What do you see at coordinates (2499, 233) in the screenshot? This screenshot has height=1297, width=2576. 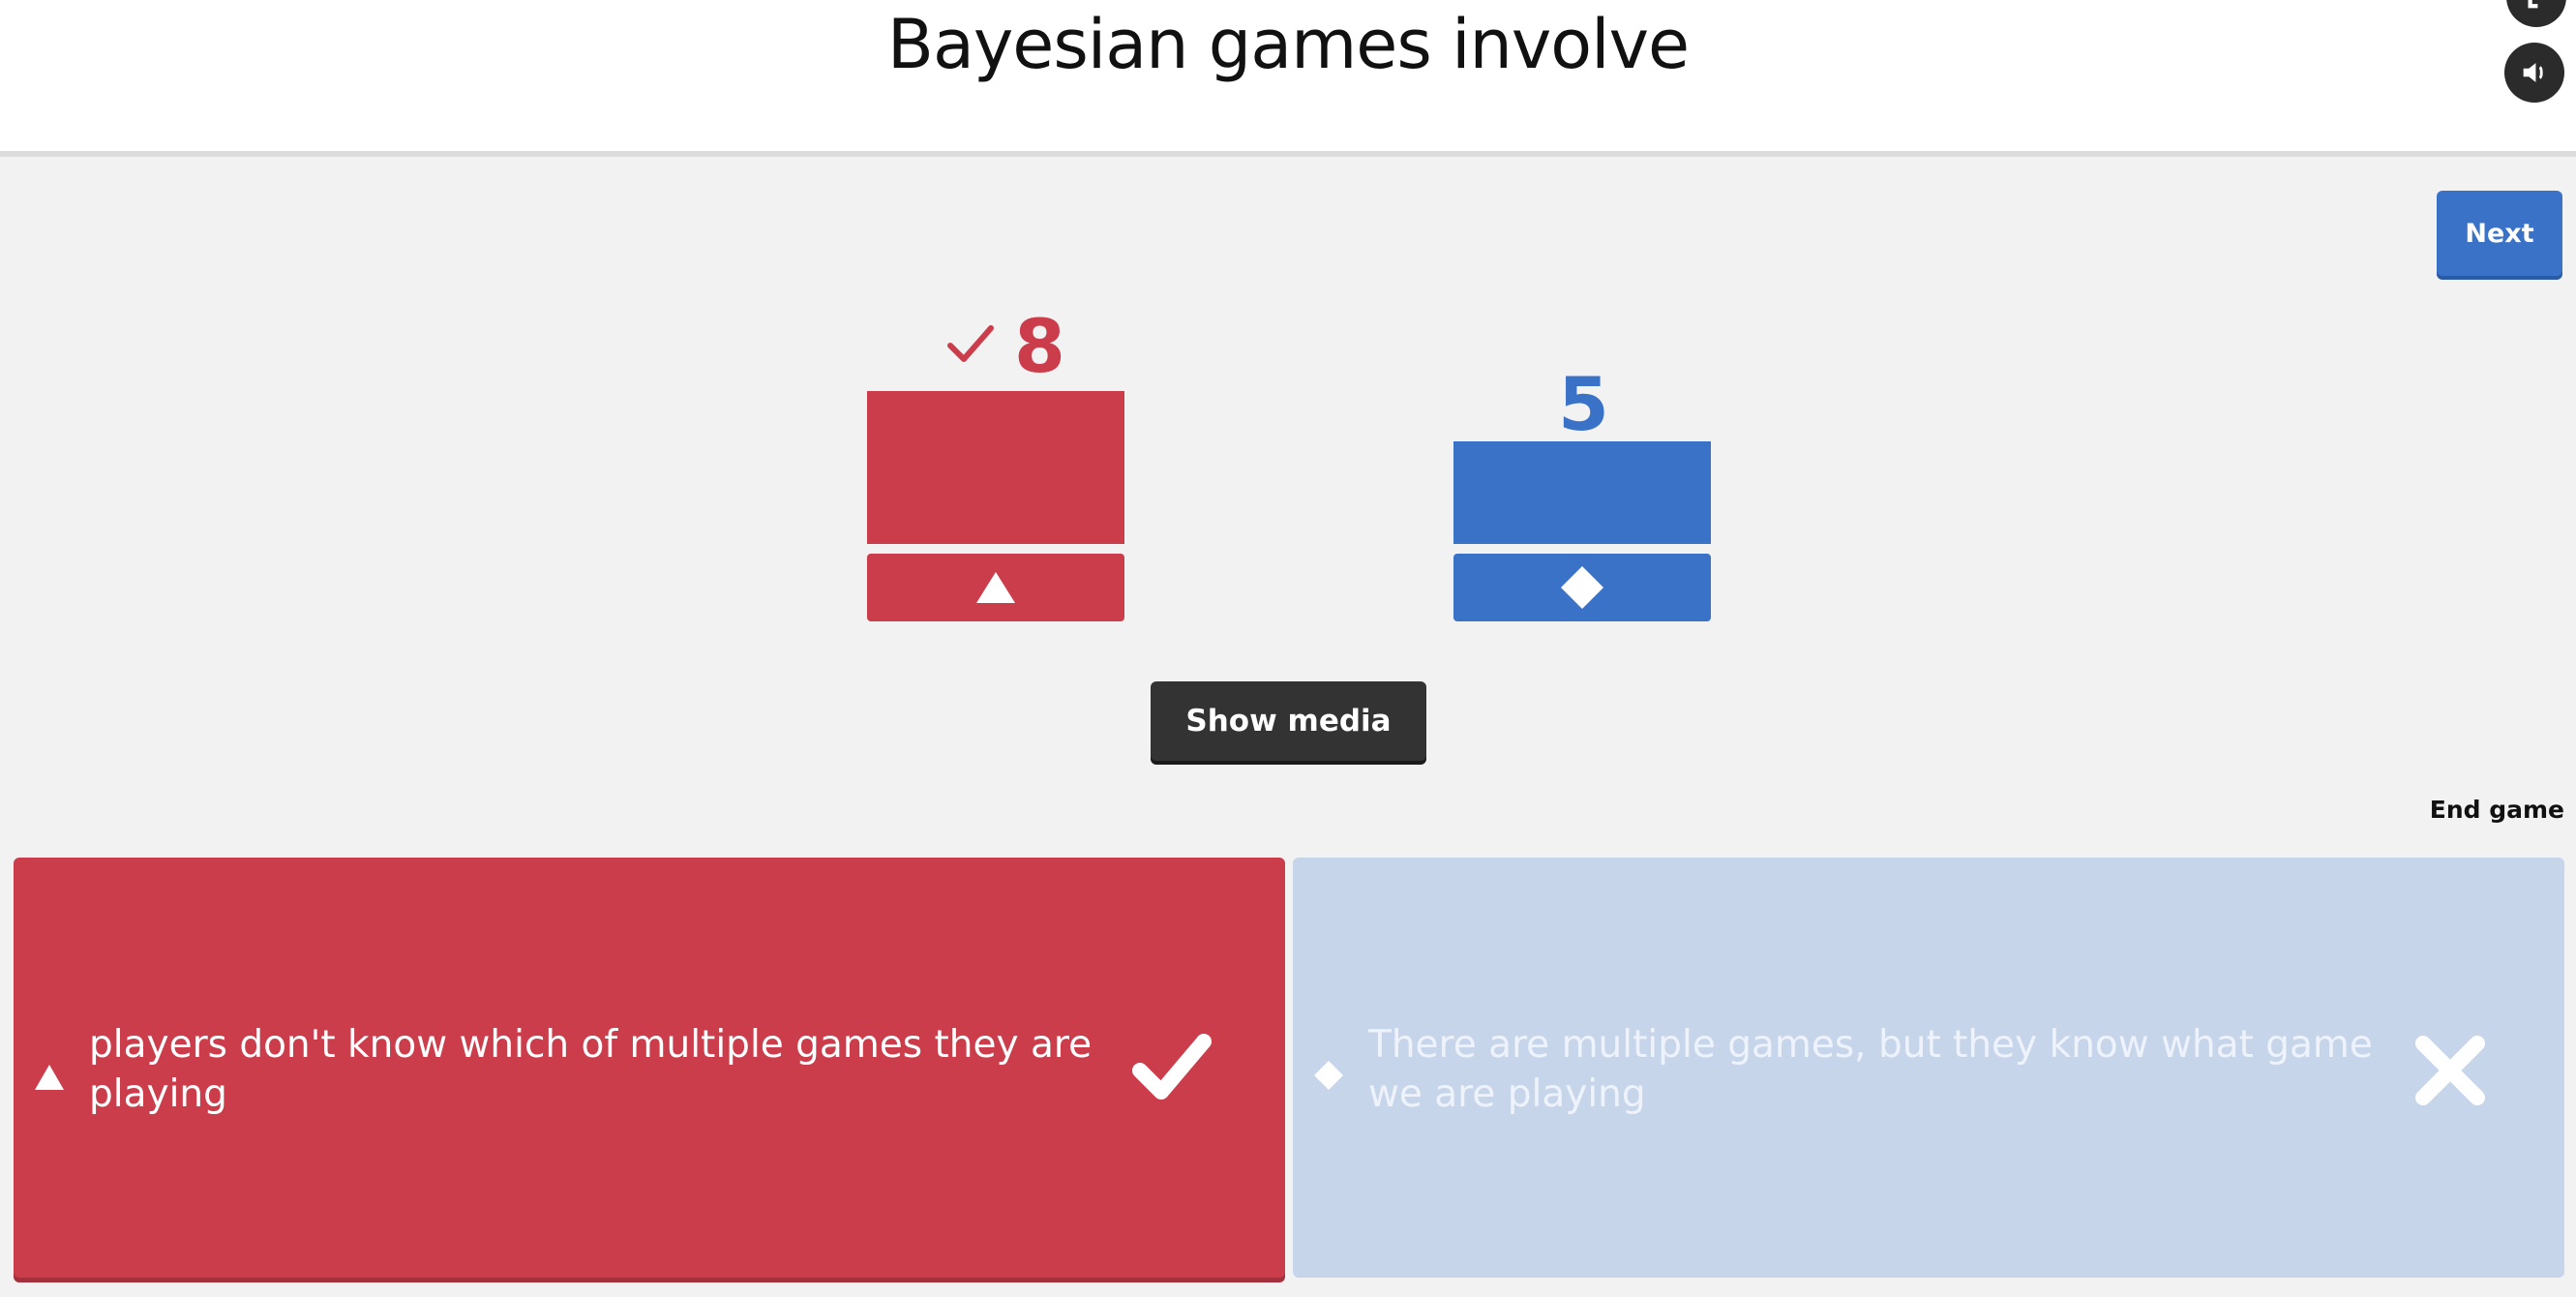 I see `next-button: Next` at bounding box center [2499, 233].